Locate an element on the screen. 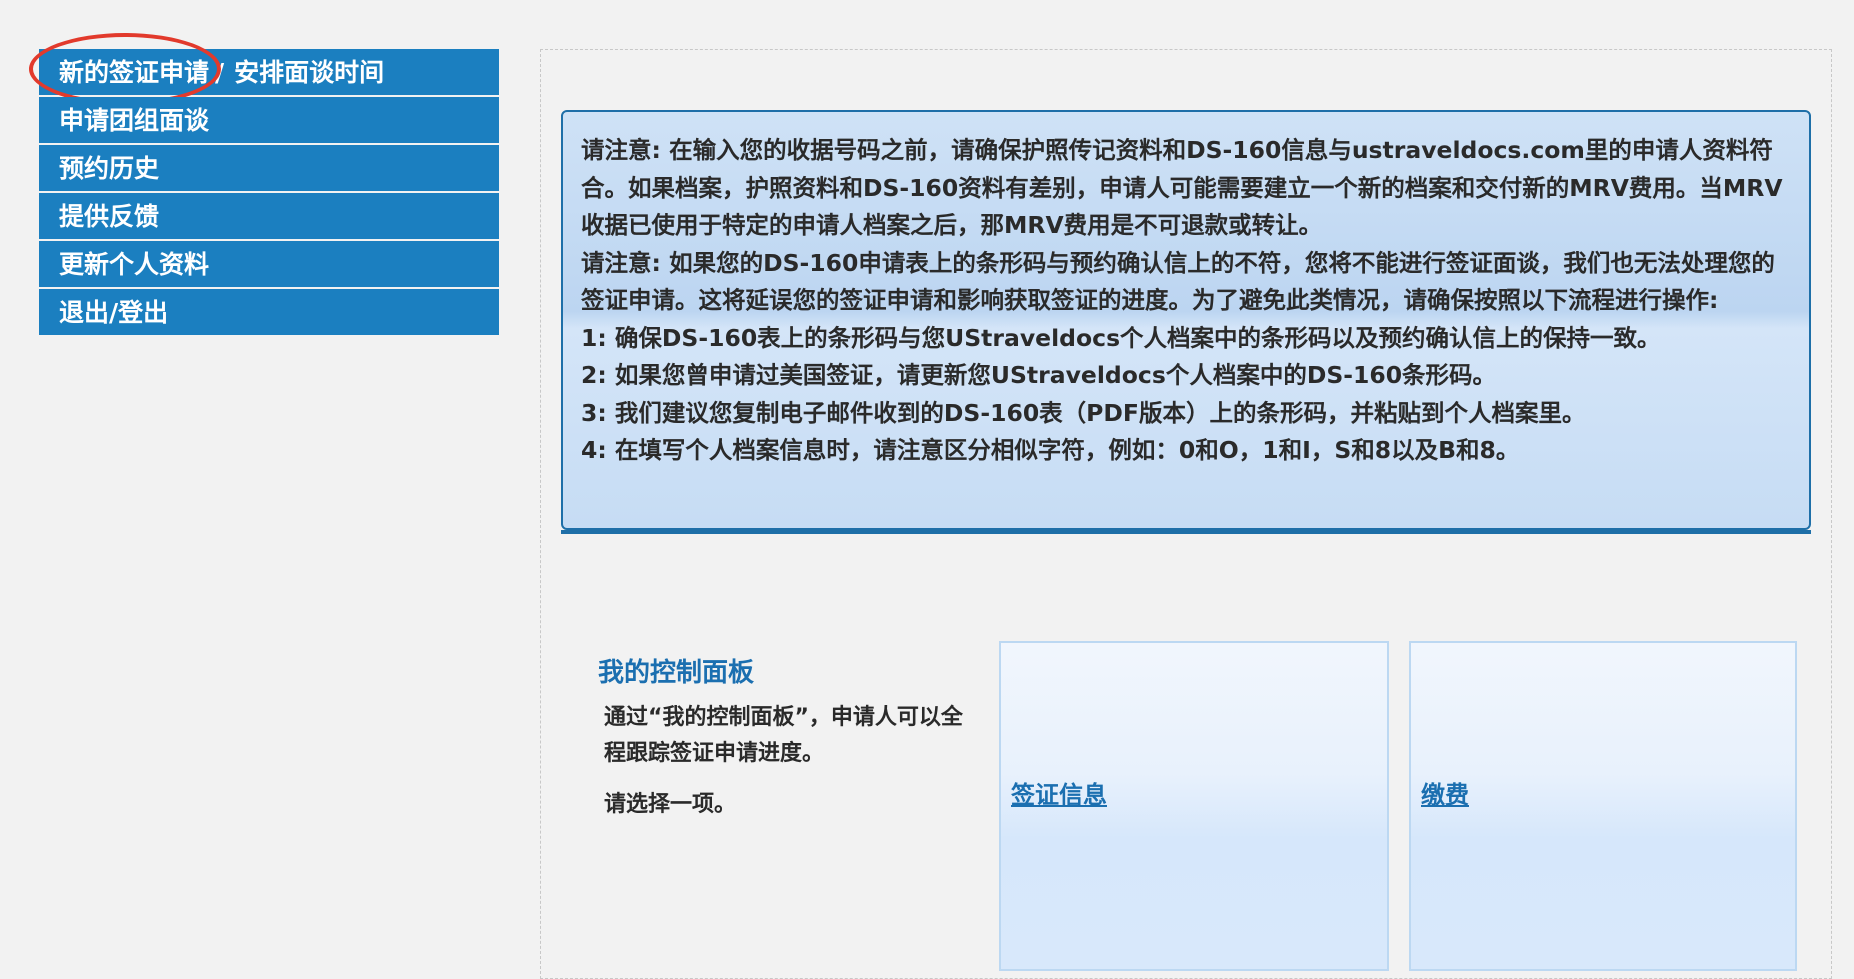 The width and height of the screenshot is (1854, 979). dashboard-description: 通过“我的控制面板”，申请人可以全程跟踪签证申请进度。 is located at coordinates (783, 735).